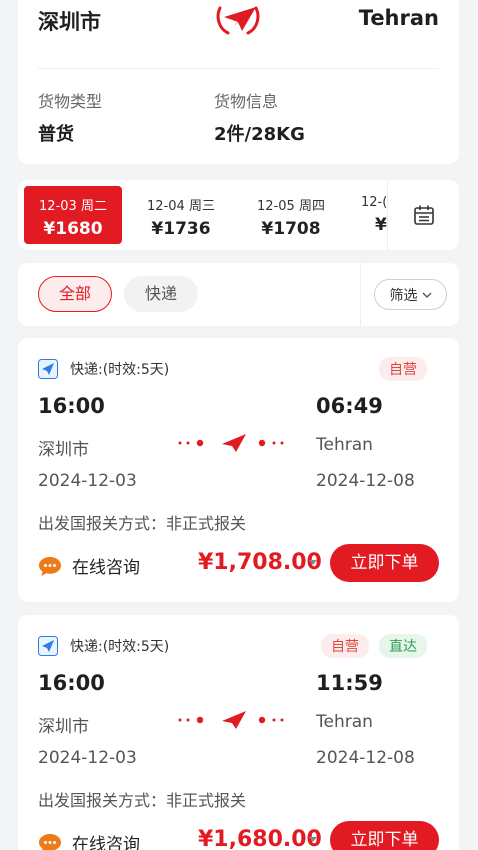 The height and width of the screenshot is (850, 478). I want to click on filter-label: 筛选, so click(403, 295).